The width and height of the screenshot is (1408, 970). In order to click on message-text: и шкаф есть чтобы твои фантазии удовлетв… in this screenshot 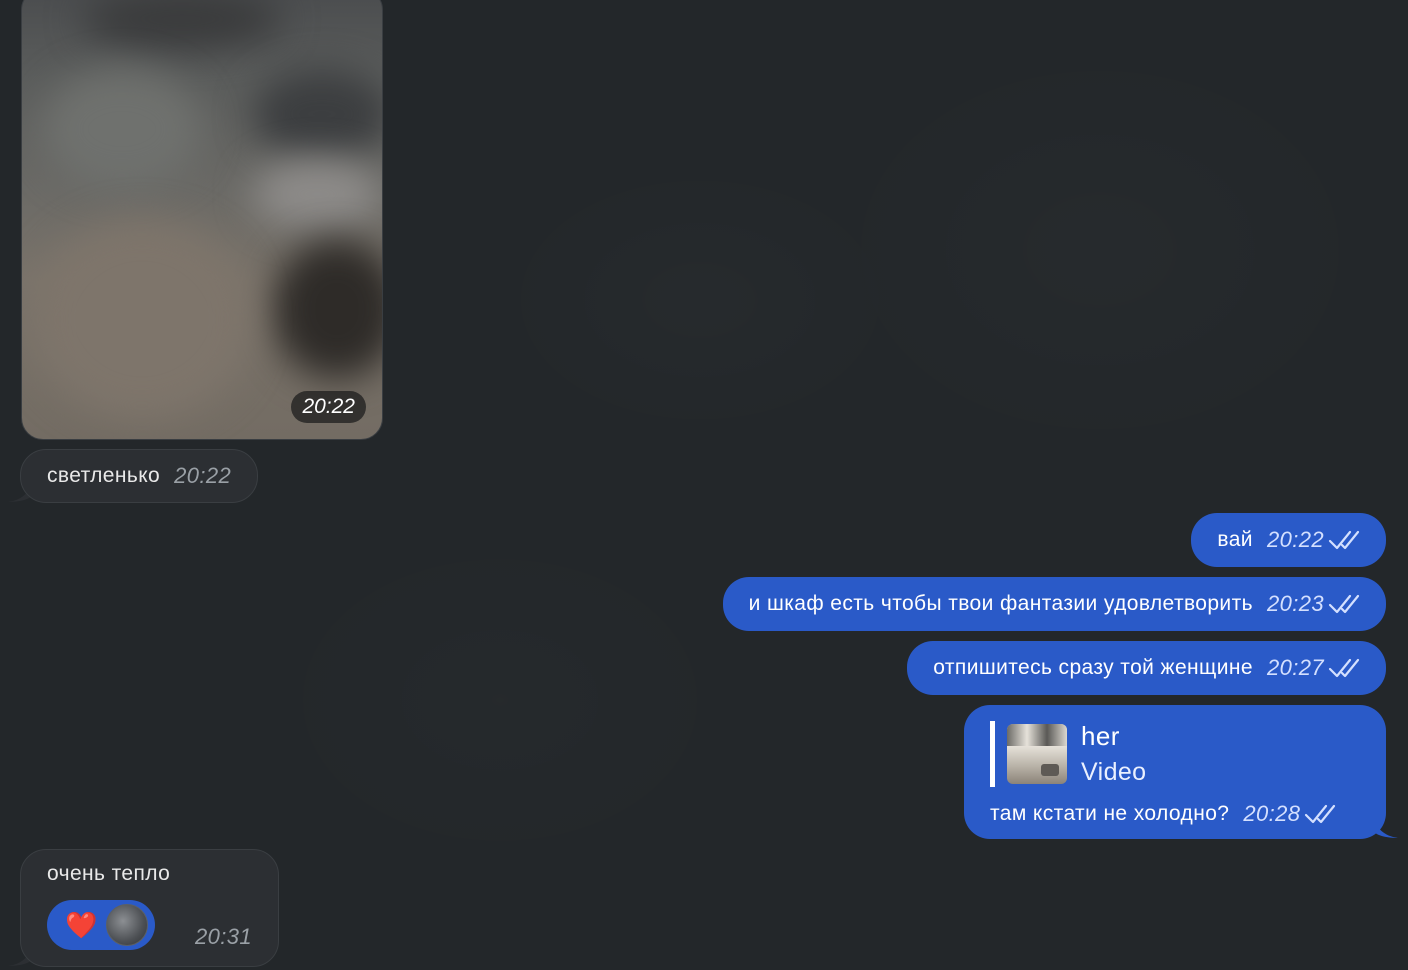, I will do `click(1000, 603)`.